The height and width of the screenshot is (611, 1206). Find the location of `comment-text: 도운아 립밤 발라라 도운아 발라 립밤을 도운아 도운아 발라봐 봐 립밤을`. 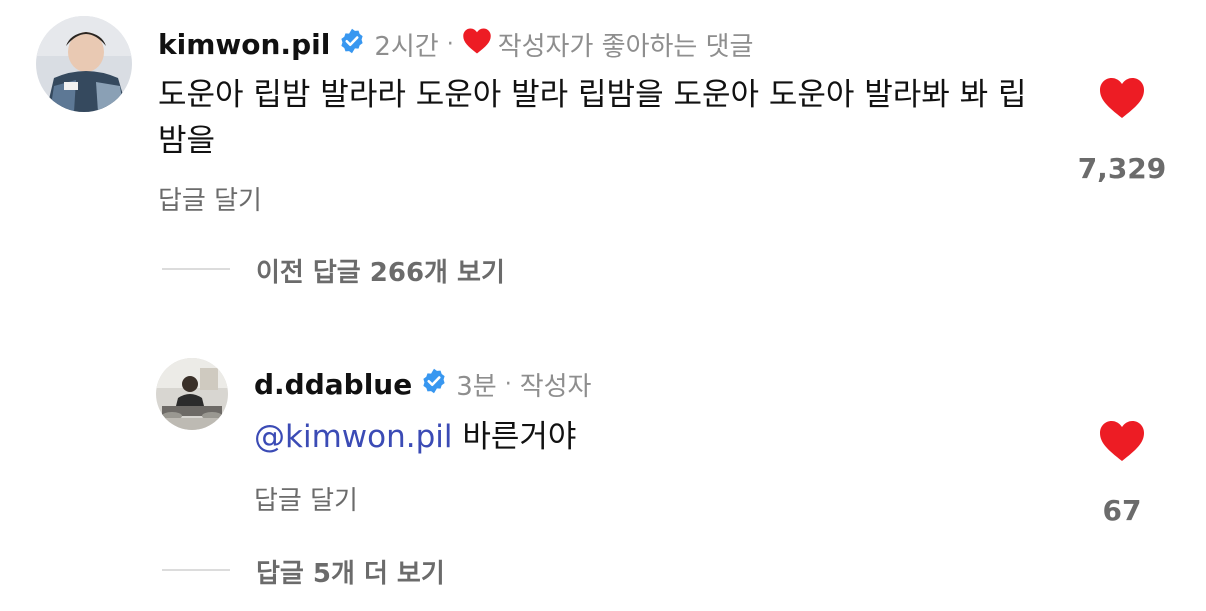

comment-text: 도운아 립밤 발라라 도운아 발라 립밤을 도운아 도운아 발라봐 봐 립밤을 is located at coordinates (592, 118).